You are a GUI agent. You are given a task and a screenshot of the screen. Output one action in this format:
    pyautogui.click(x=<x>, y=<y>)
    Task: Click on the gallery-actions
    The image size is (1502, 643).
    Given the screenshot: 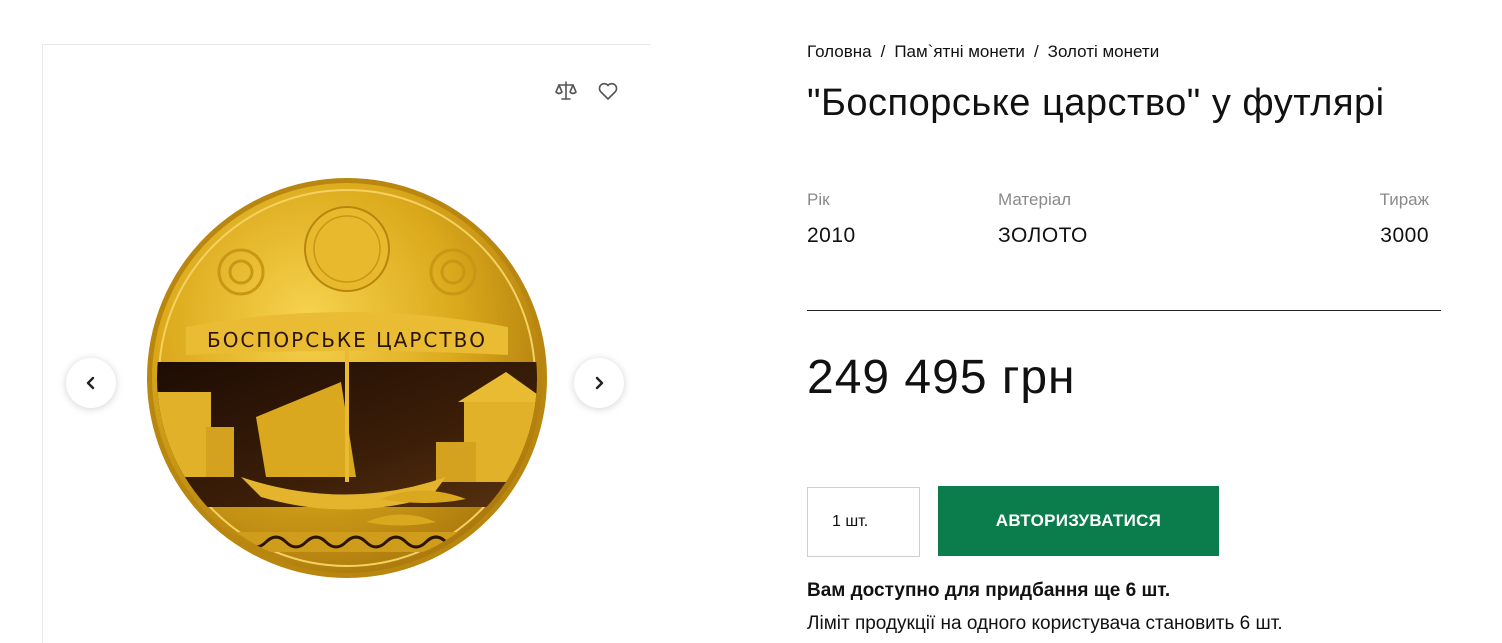 What is the action you would take?
    pyautogui.click(x=587, y=91)
    